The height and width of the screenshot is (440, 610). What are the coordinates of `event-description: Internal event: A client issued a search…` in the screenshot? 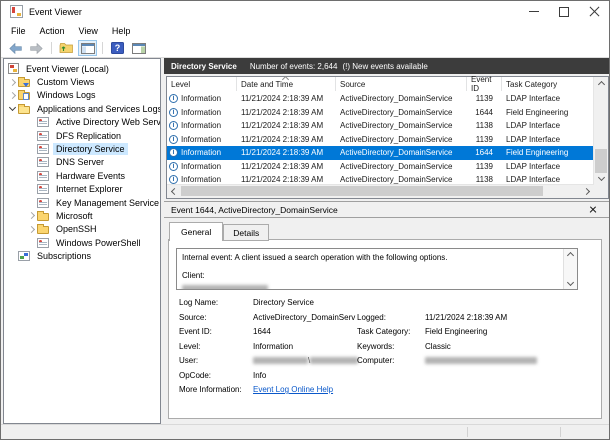 It's located at (377, 264).